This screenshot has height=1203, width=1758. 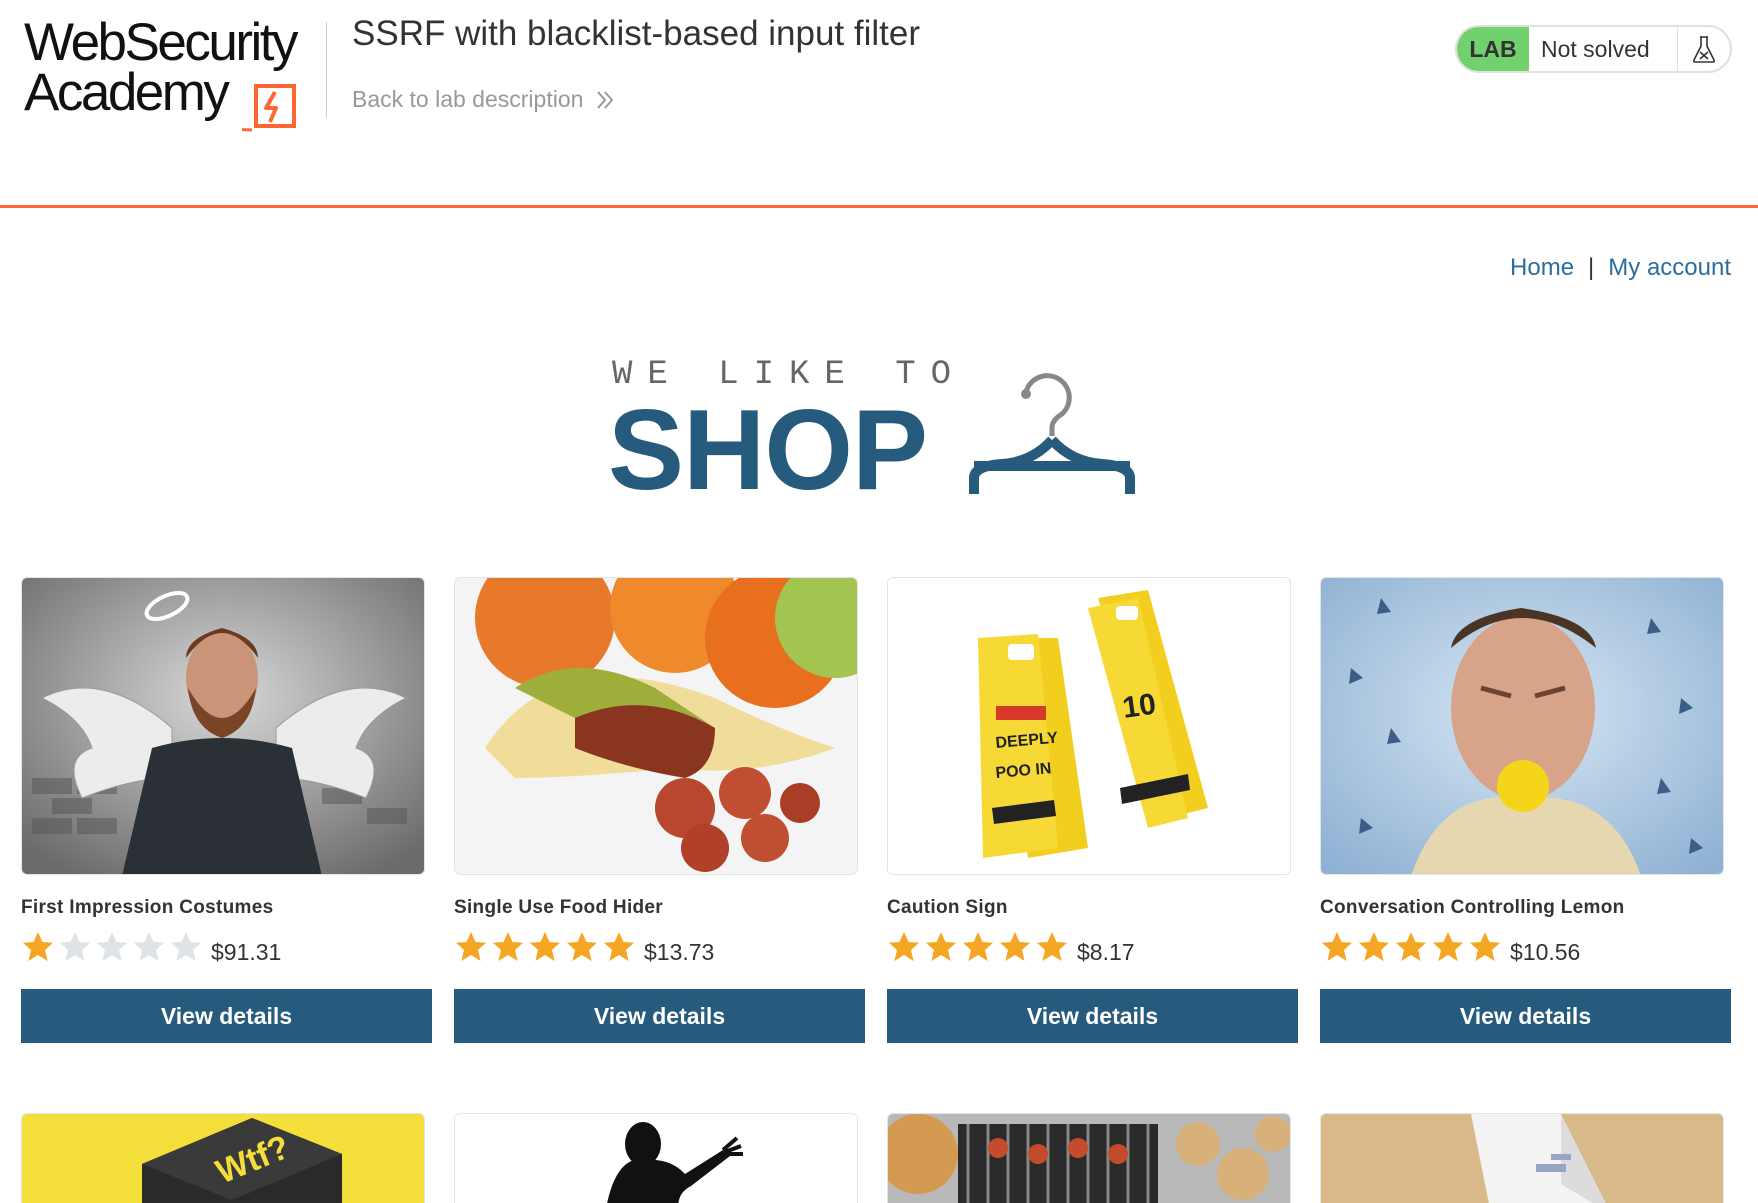 What do you see at coordinates (1106, 951) in the screenshot?
I see `product-price: $8.17` at bounding box center [1106, 951].